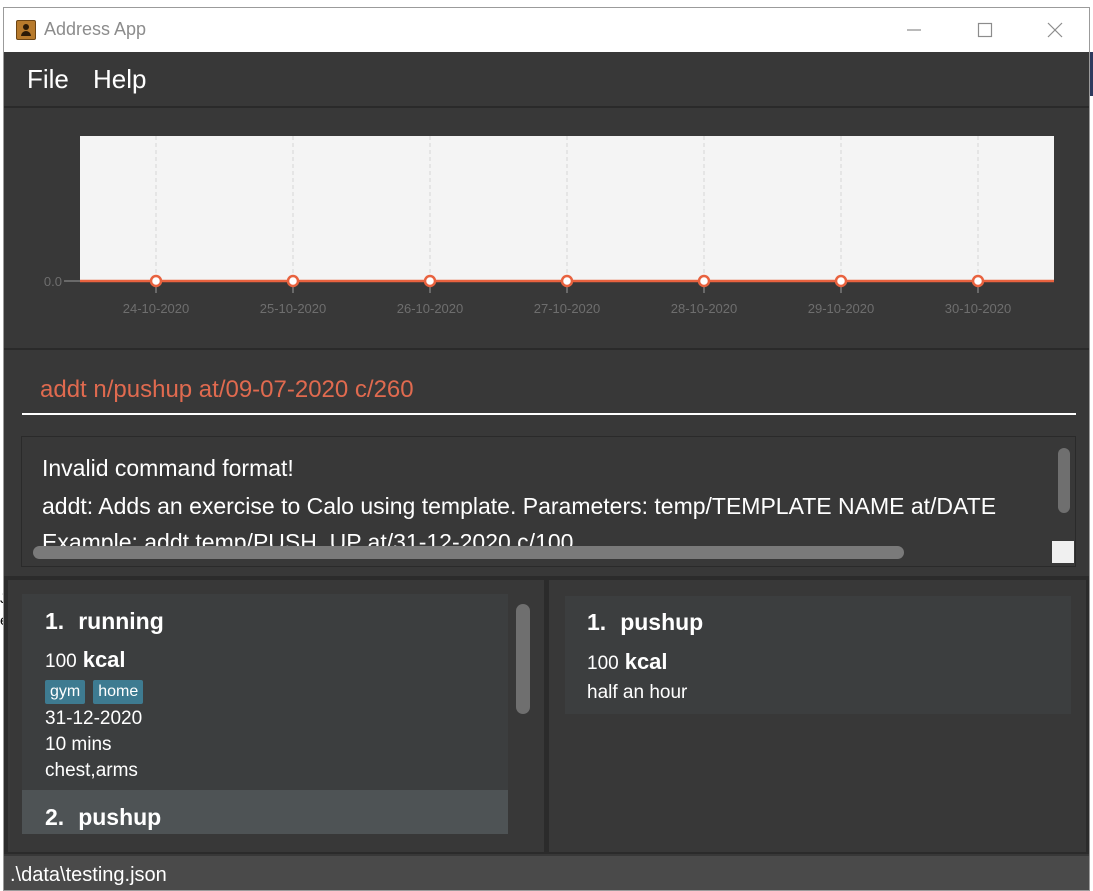  I want to click on tag-list: gym home, so click(98, 692).